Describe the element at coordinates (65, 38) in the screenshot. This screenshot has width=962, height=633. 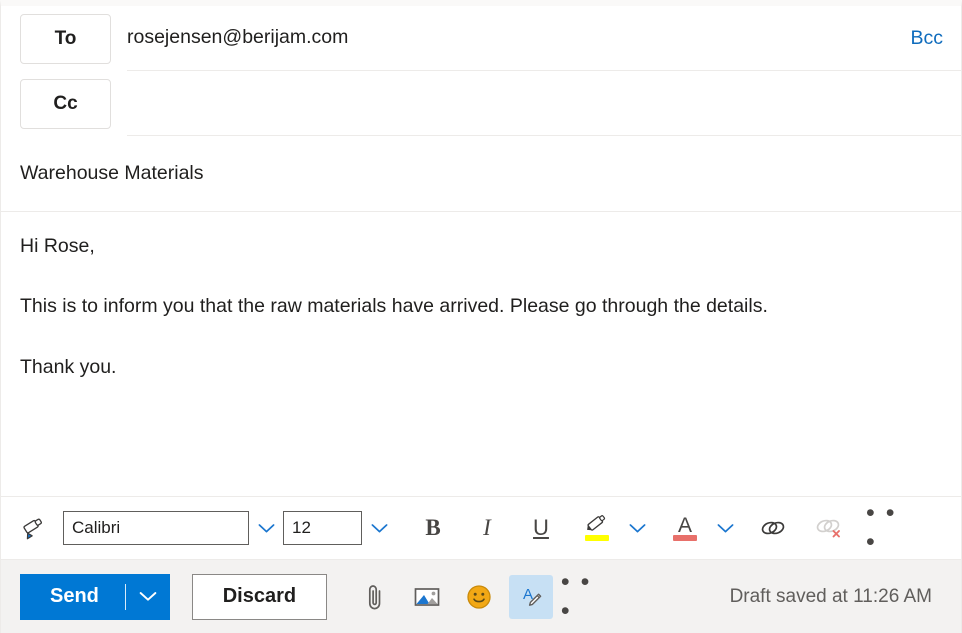
I see `to-button: To` at that location.